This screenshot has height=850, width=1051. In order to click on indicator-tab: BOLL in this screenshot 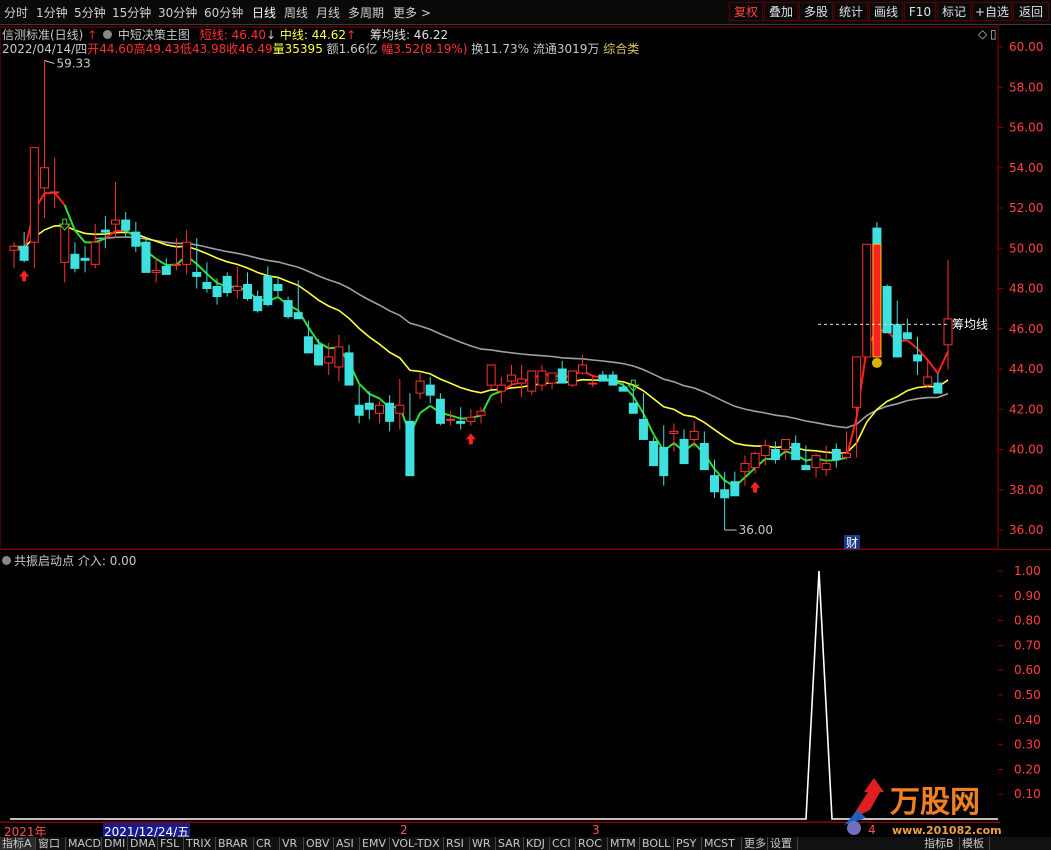, I will do `click(657, 843)`.